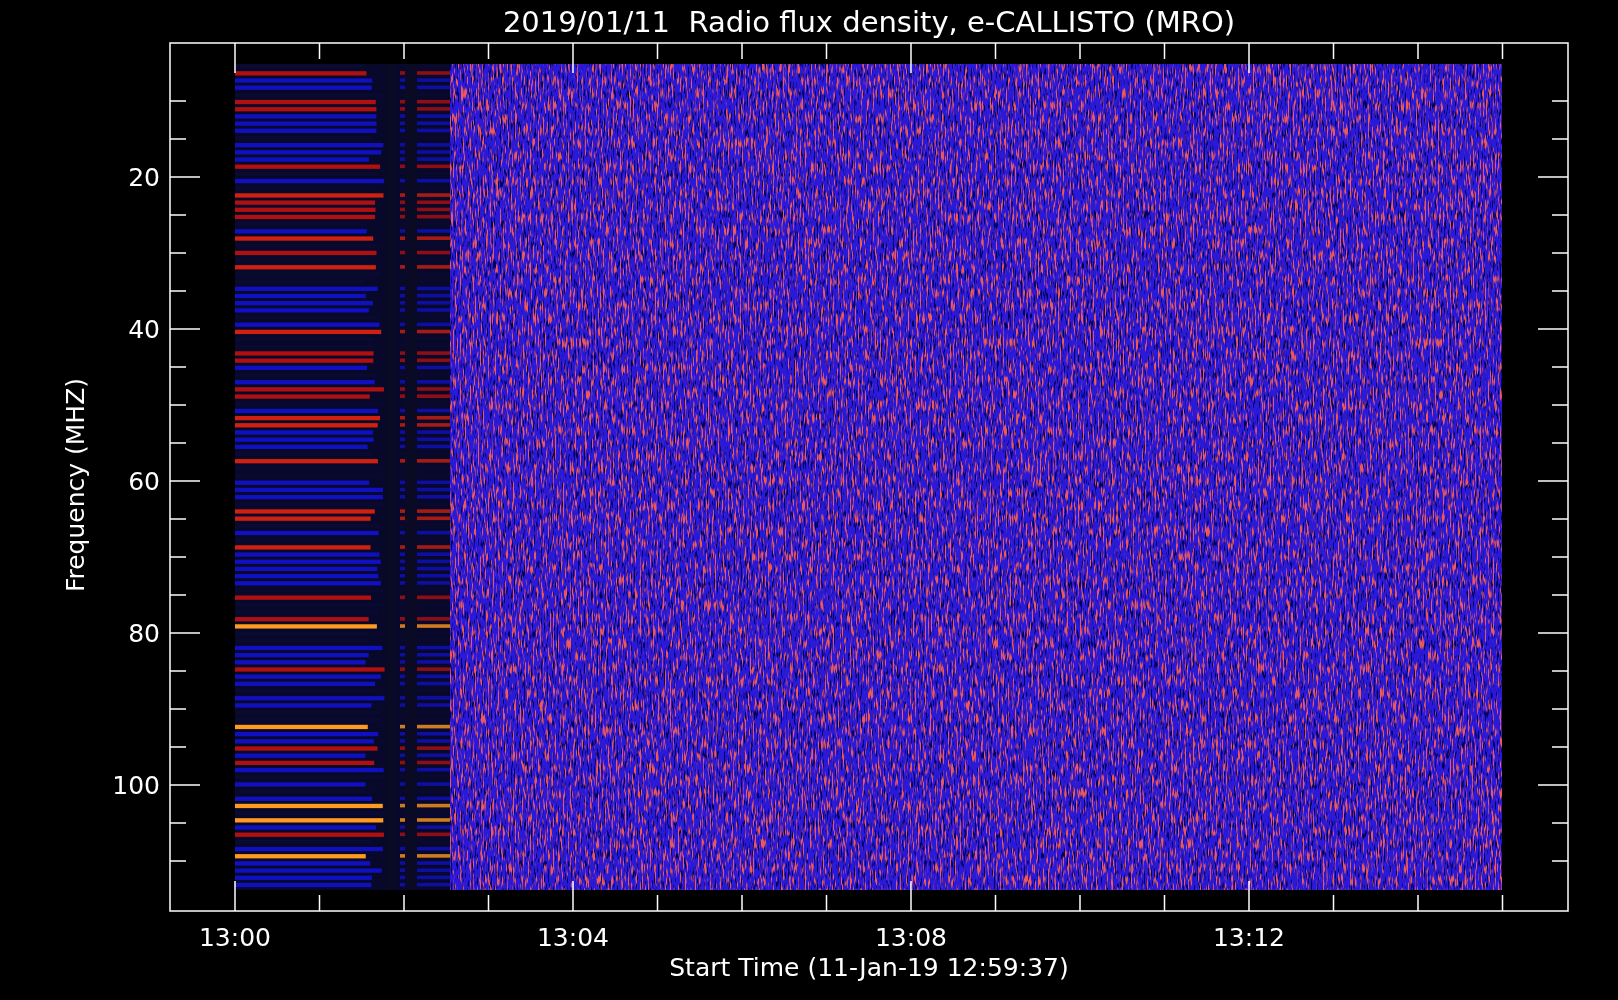 The width and height of the screenshot is (1618, 1000). I want to click on tick-label: 80, so click(144, 633).